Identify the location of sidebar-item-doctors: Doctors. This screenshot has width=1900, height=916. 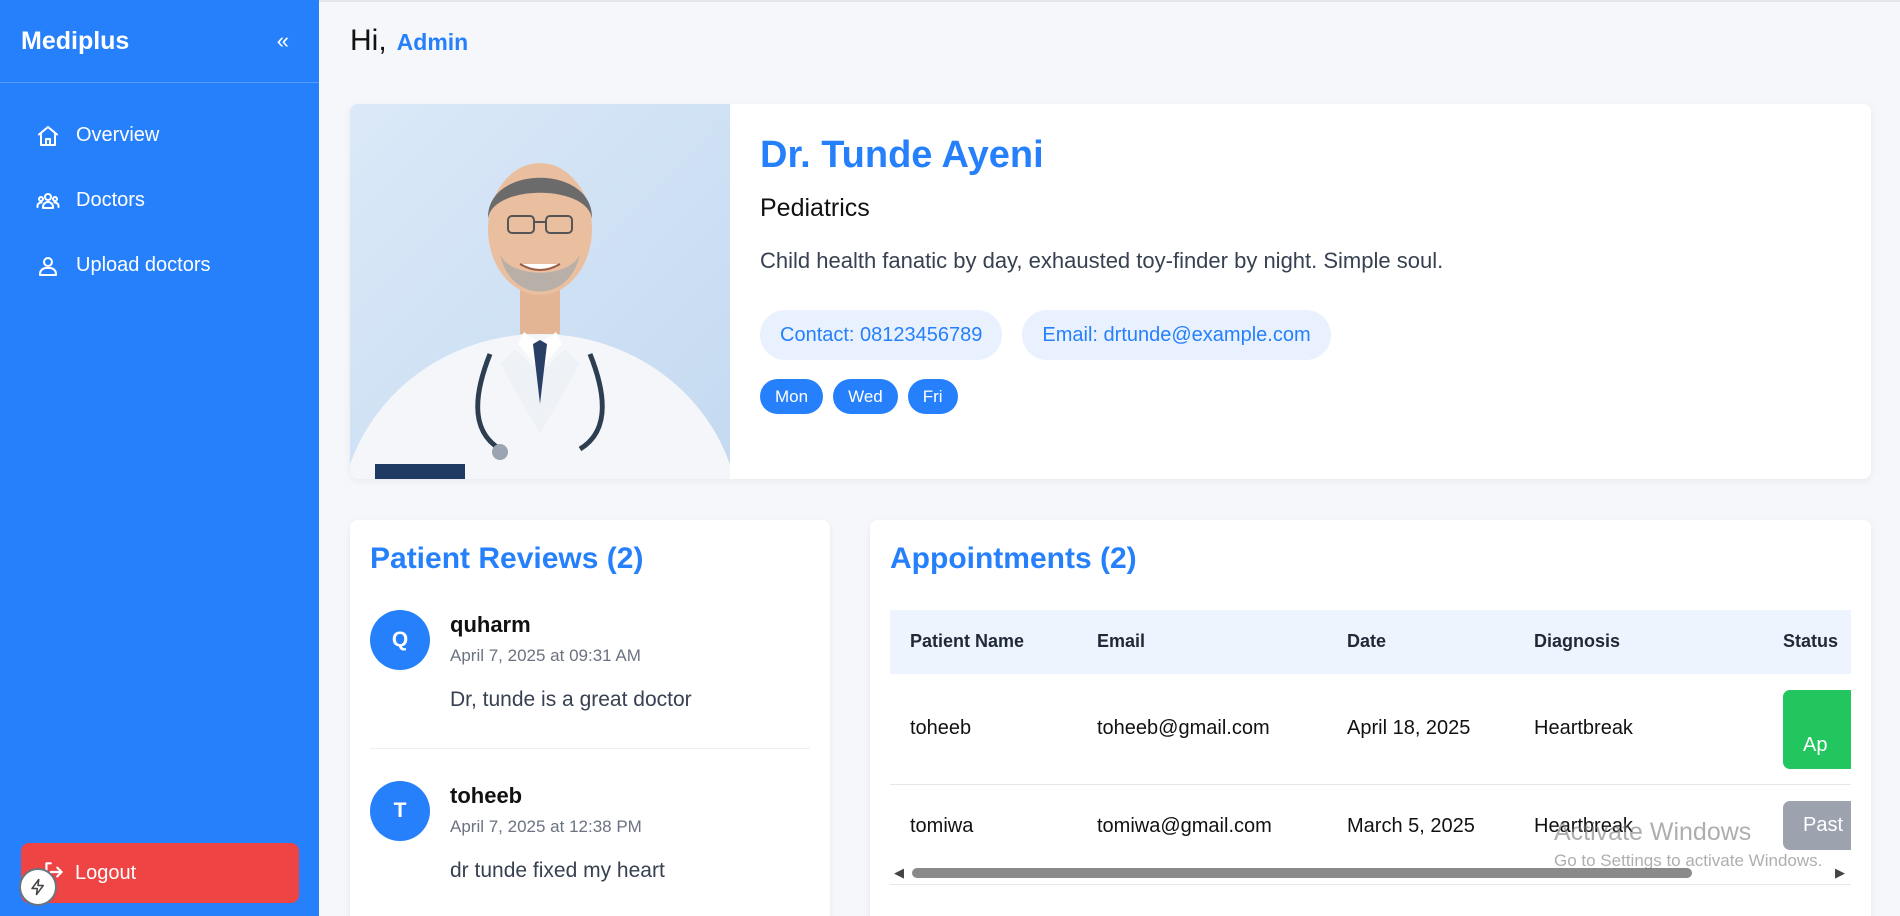
(159, 200).